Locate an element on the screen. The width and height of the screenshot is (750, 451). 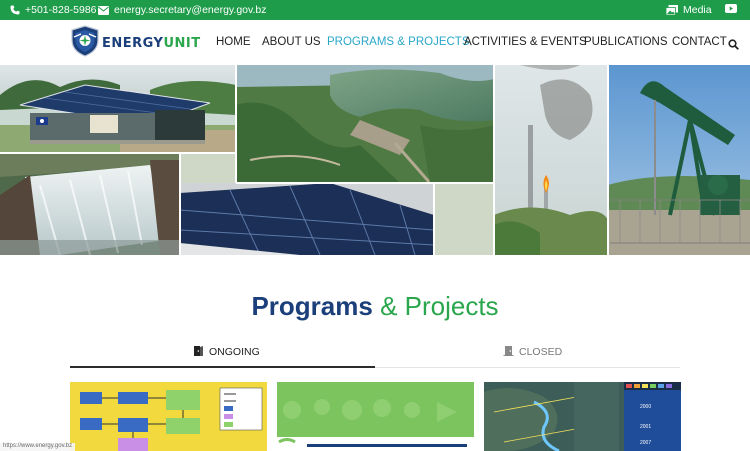
project-card-map: 2000 2001 2007 is located at coordinates (582, 416).